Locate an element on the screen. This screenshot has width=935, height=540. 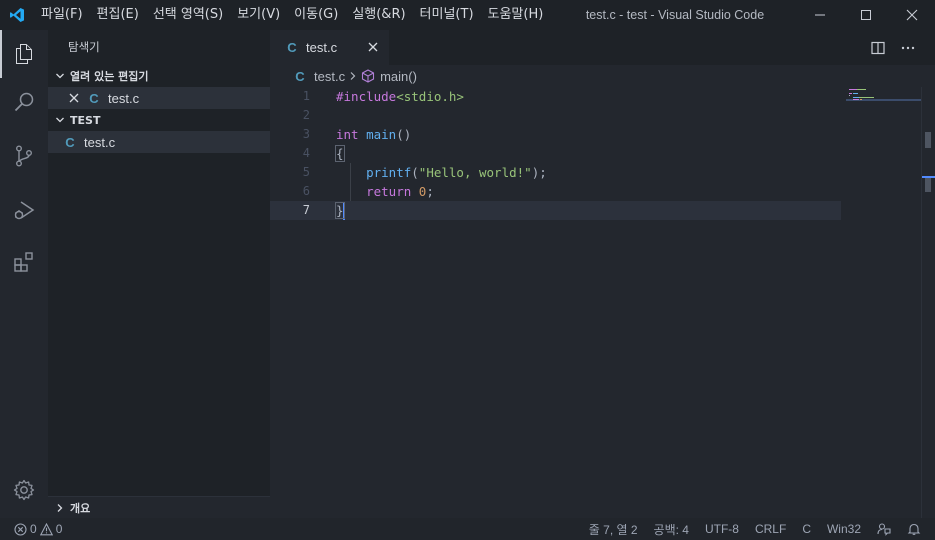
source-control-activity is located at coordinates (24, 156).